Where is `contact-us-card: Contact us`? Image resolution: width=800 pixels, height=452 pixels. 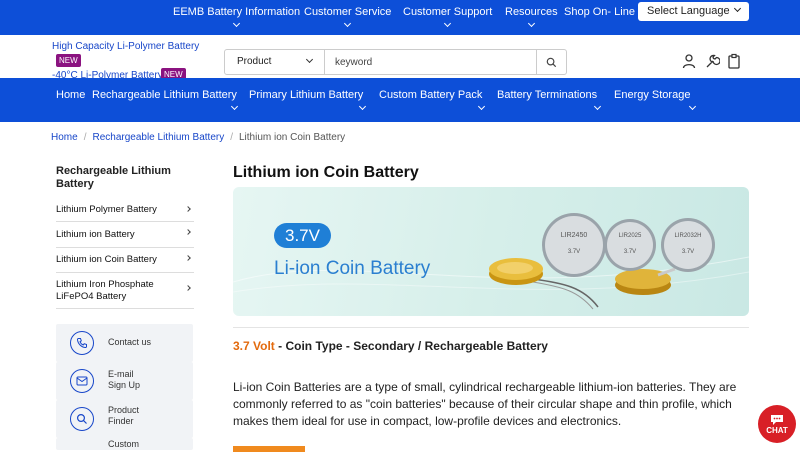
contact-us-card: Contact us is located at coordinates (124, 343).